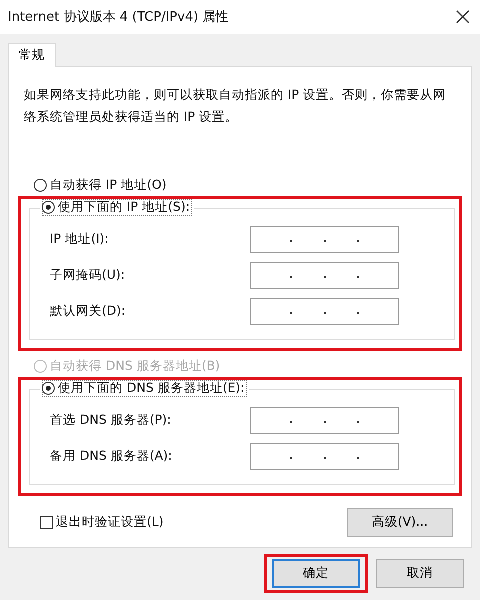 Image resolution: width=480 pixels, height=600 pixels. Describe the element at coordinates (32, 55) in the screenshot. I see `tab: 常规` at that location.